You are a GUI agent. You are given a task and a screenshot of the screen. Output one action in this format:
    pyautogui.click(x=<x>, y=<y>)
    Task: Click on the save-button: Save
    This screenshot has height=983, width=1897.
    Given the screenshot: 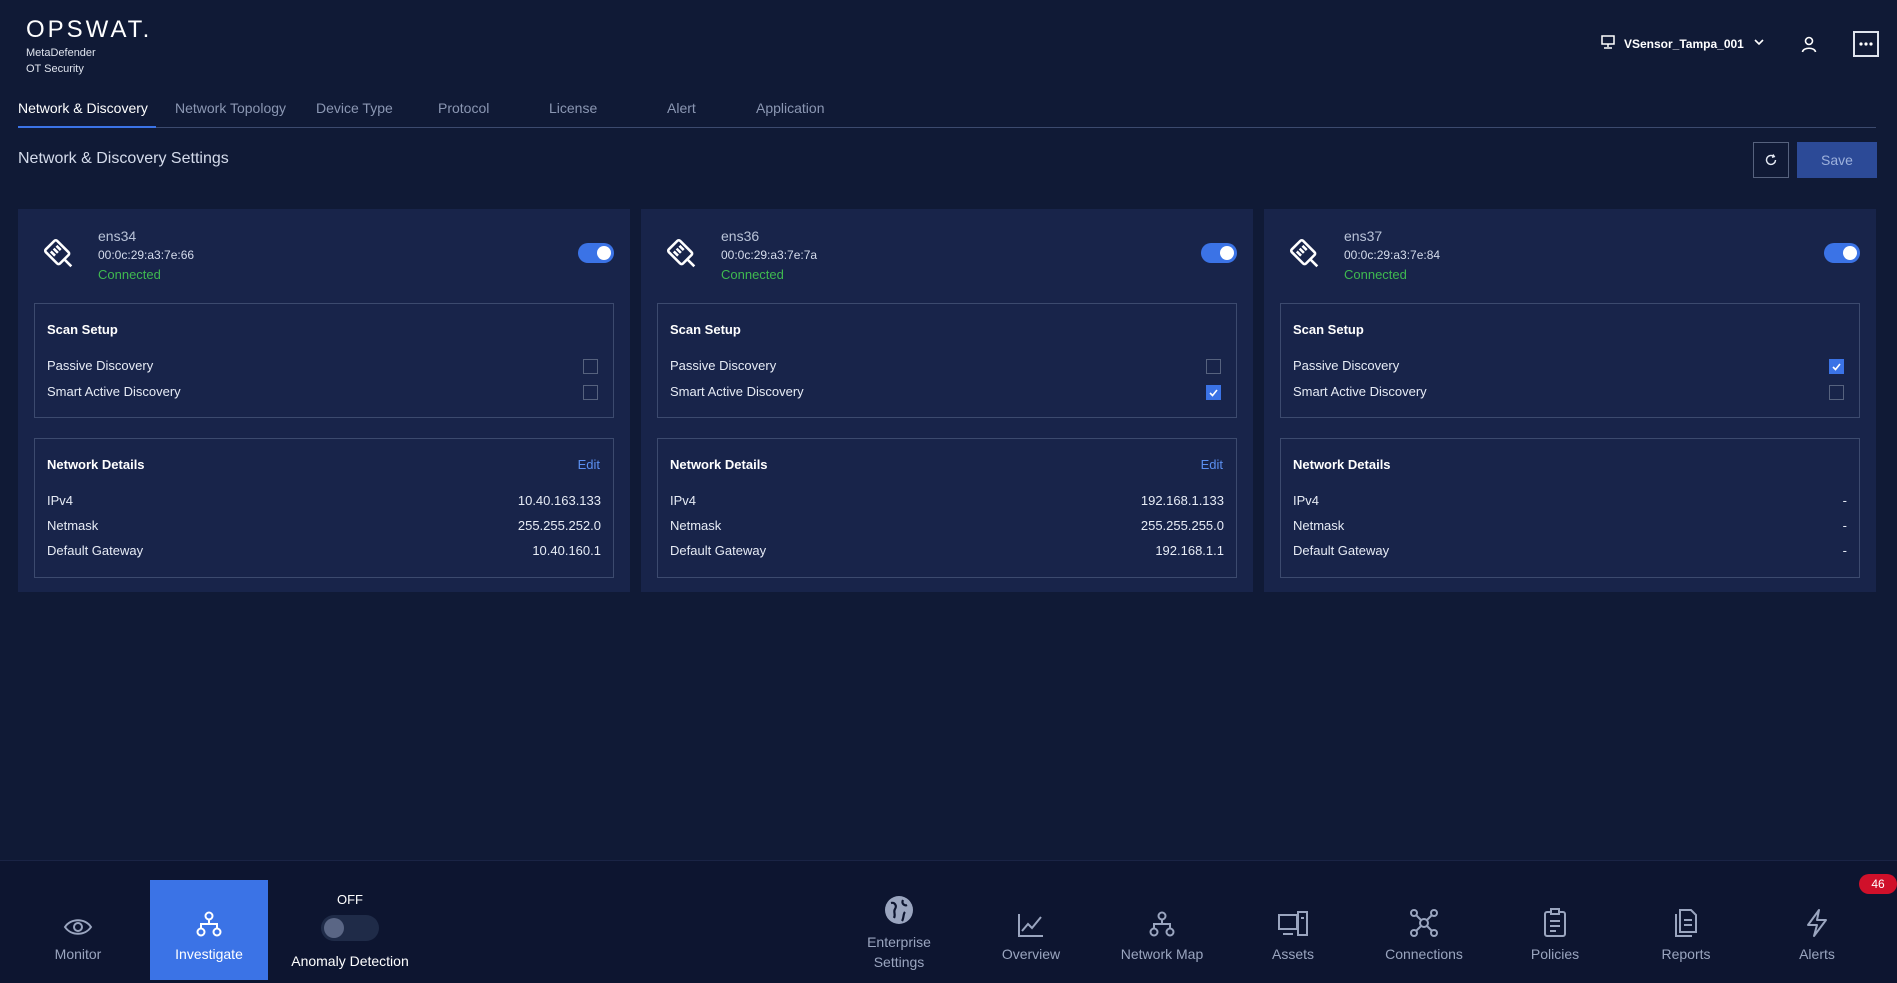 What is the action you would take?
    pyautogui.click(x=1837, y=160)
    